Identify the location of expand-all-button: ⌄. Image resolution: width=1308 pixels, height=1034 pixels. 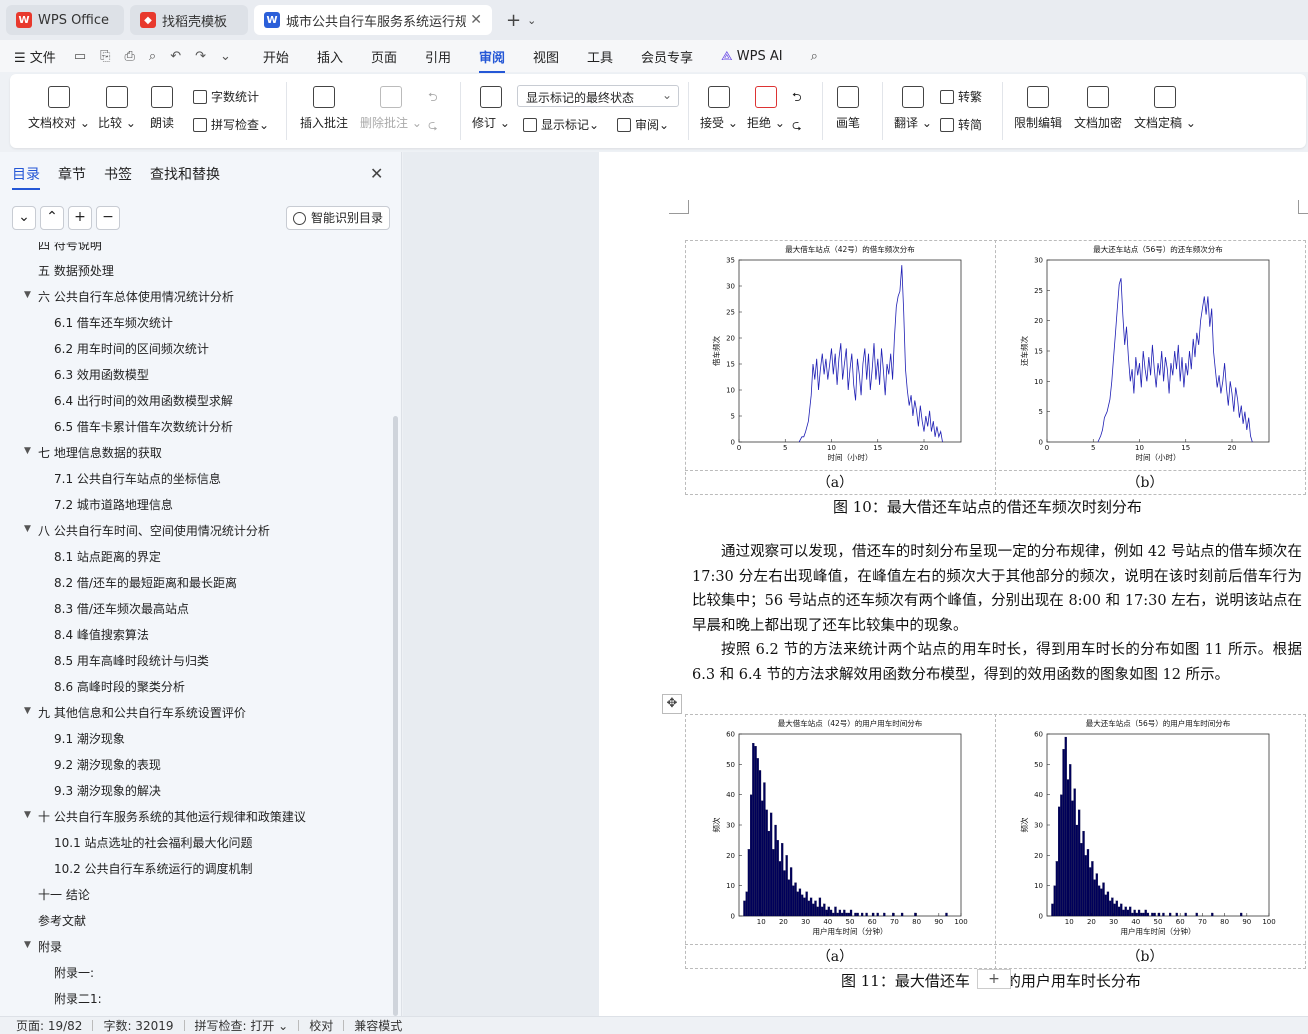
(24, 218).